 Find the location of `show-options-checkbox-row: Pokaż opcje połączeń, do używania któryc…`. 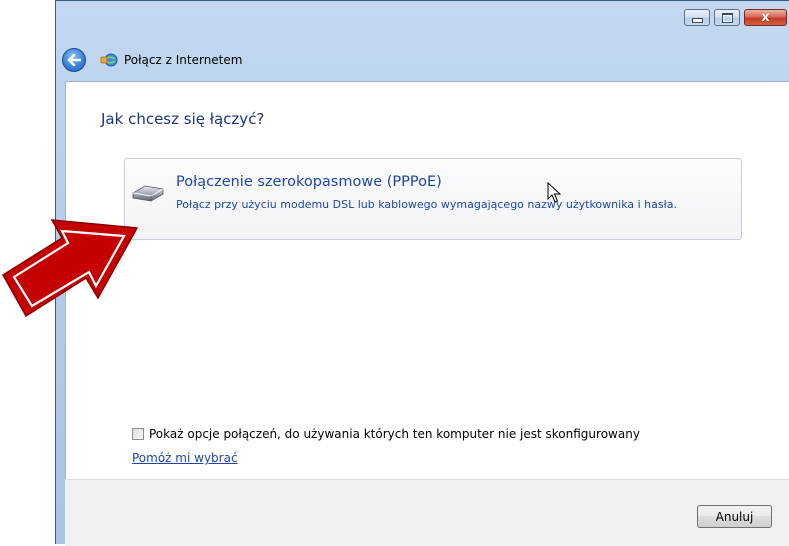

show-options-checkbox-row: Pokaż opcje połączeń, do używania któryc… is located at coordinates (386, 434).